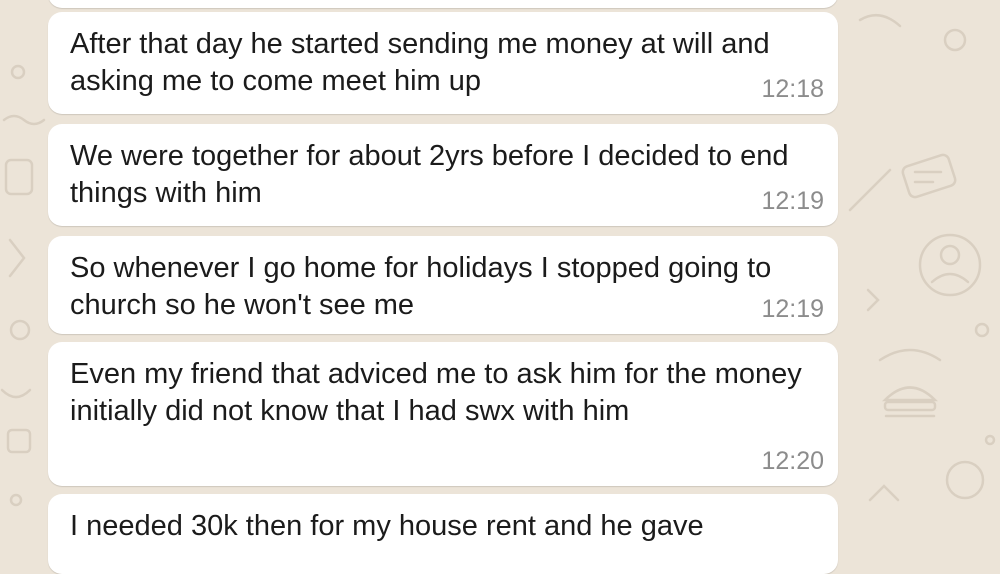 Image resolution: width=1000 pixels, height=574 pixels. Describe the element at coordinates (792, 461) in the screenshot. I see `message-time: 12:20` at that location.